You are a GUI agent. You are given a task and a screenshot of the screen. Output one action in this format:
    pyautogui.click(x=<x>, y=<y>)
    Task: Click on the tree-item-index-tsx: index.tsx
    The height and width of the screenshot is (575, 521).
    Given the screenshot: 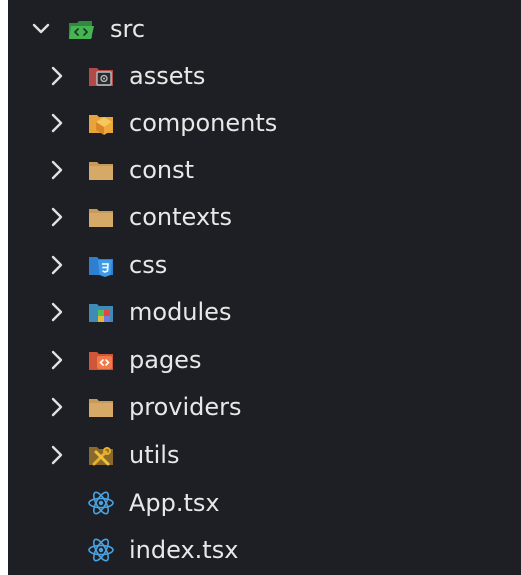 What is the action you would take?
    pyautogui.click(x=264, y=550)
    